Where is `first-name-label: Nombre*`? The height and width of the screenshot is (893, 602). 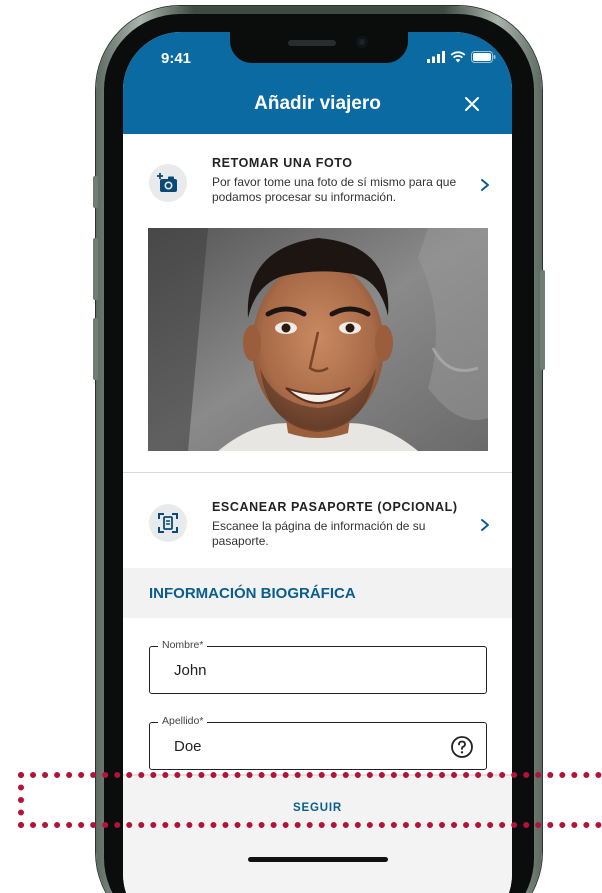
first-name-label: Nombre* is located at coordinates (183, 645).